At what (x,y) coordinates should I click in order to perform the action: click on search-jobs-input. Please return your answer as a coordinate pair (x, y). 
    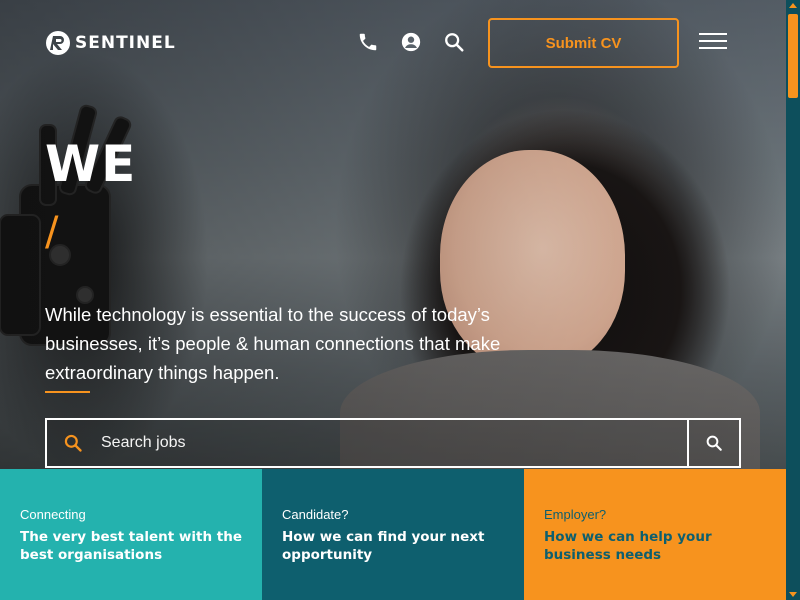
    Looking at the image, I should click on (393, 443).